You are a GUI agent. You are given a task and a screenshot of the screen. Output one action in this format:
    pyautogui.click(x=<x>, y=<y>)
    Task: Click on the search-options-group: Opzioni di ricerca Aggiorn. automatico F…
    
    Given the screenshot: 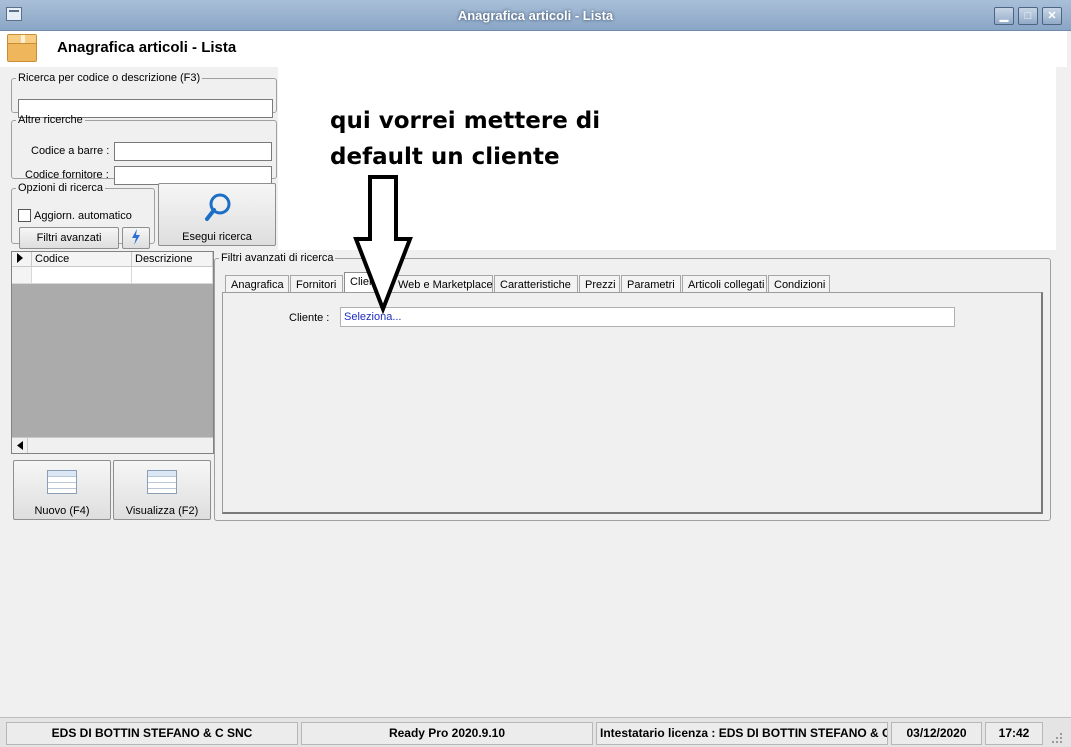 What is the action you would take?
    pyautogui.click(x=83, y=215)
    